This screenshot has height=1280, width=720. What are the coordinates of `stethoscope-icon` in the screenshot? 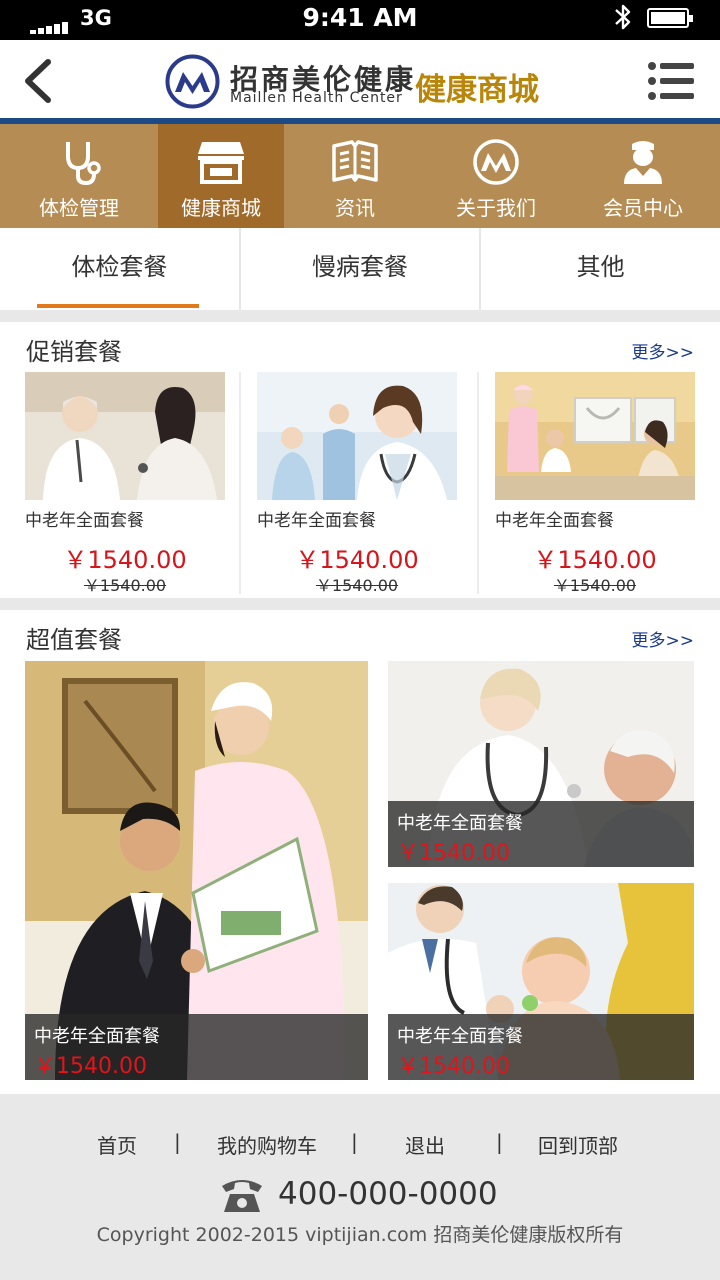 It's located at (79, 162).